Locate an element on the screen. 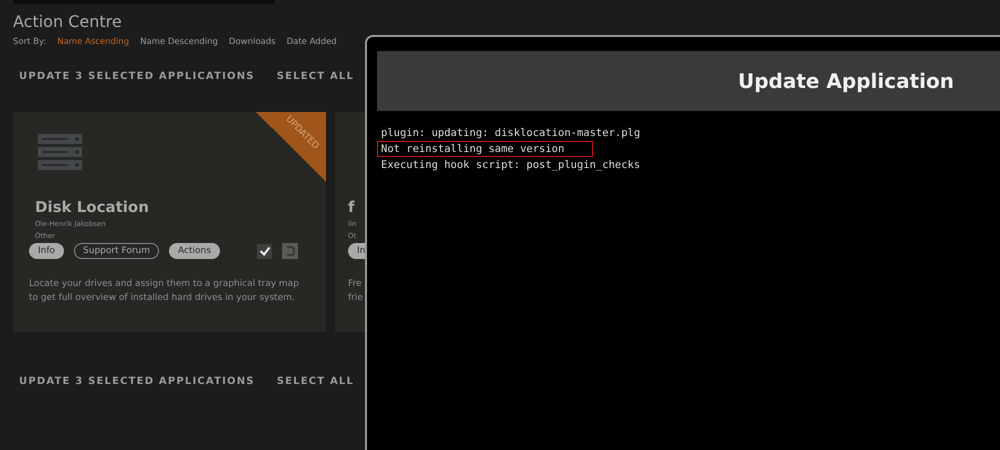  sort-option: Downloads is located at coordinates (252, 42).